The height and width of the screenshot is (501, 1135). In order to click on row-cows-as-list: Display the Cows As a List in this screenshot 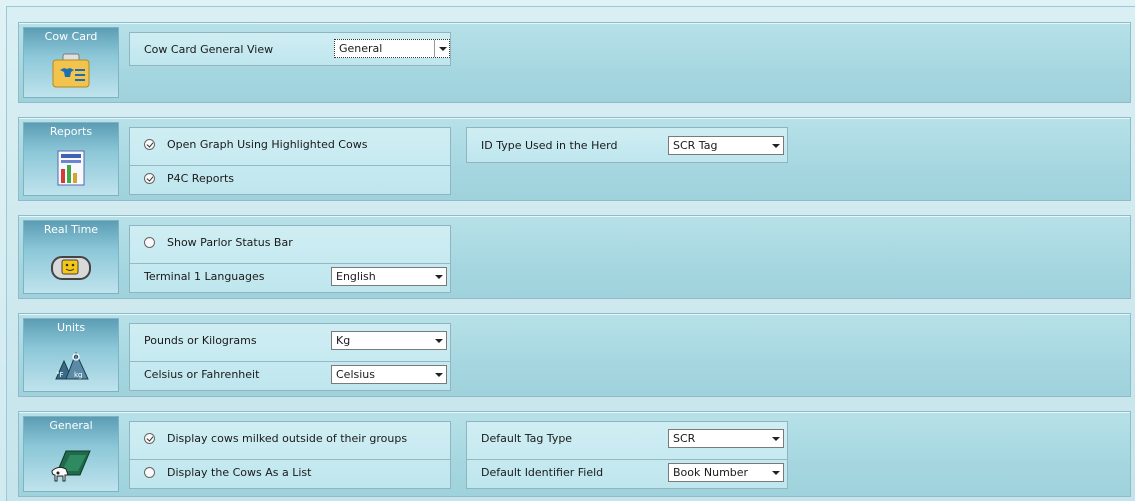, I will do `click(290, 471)`.